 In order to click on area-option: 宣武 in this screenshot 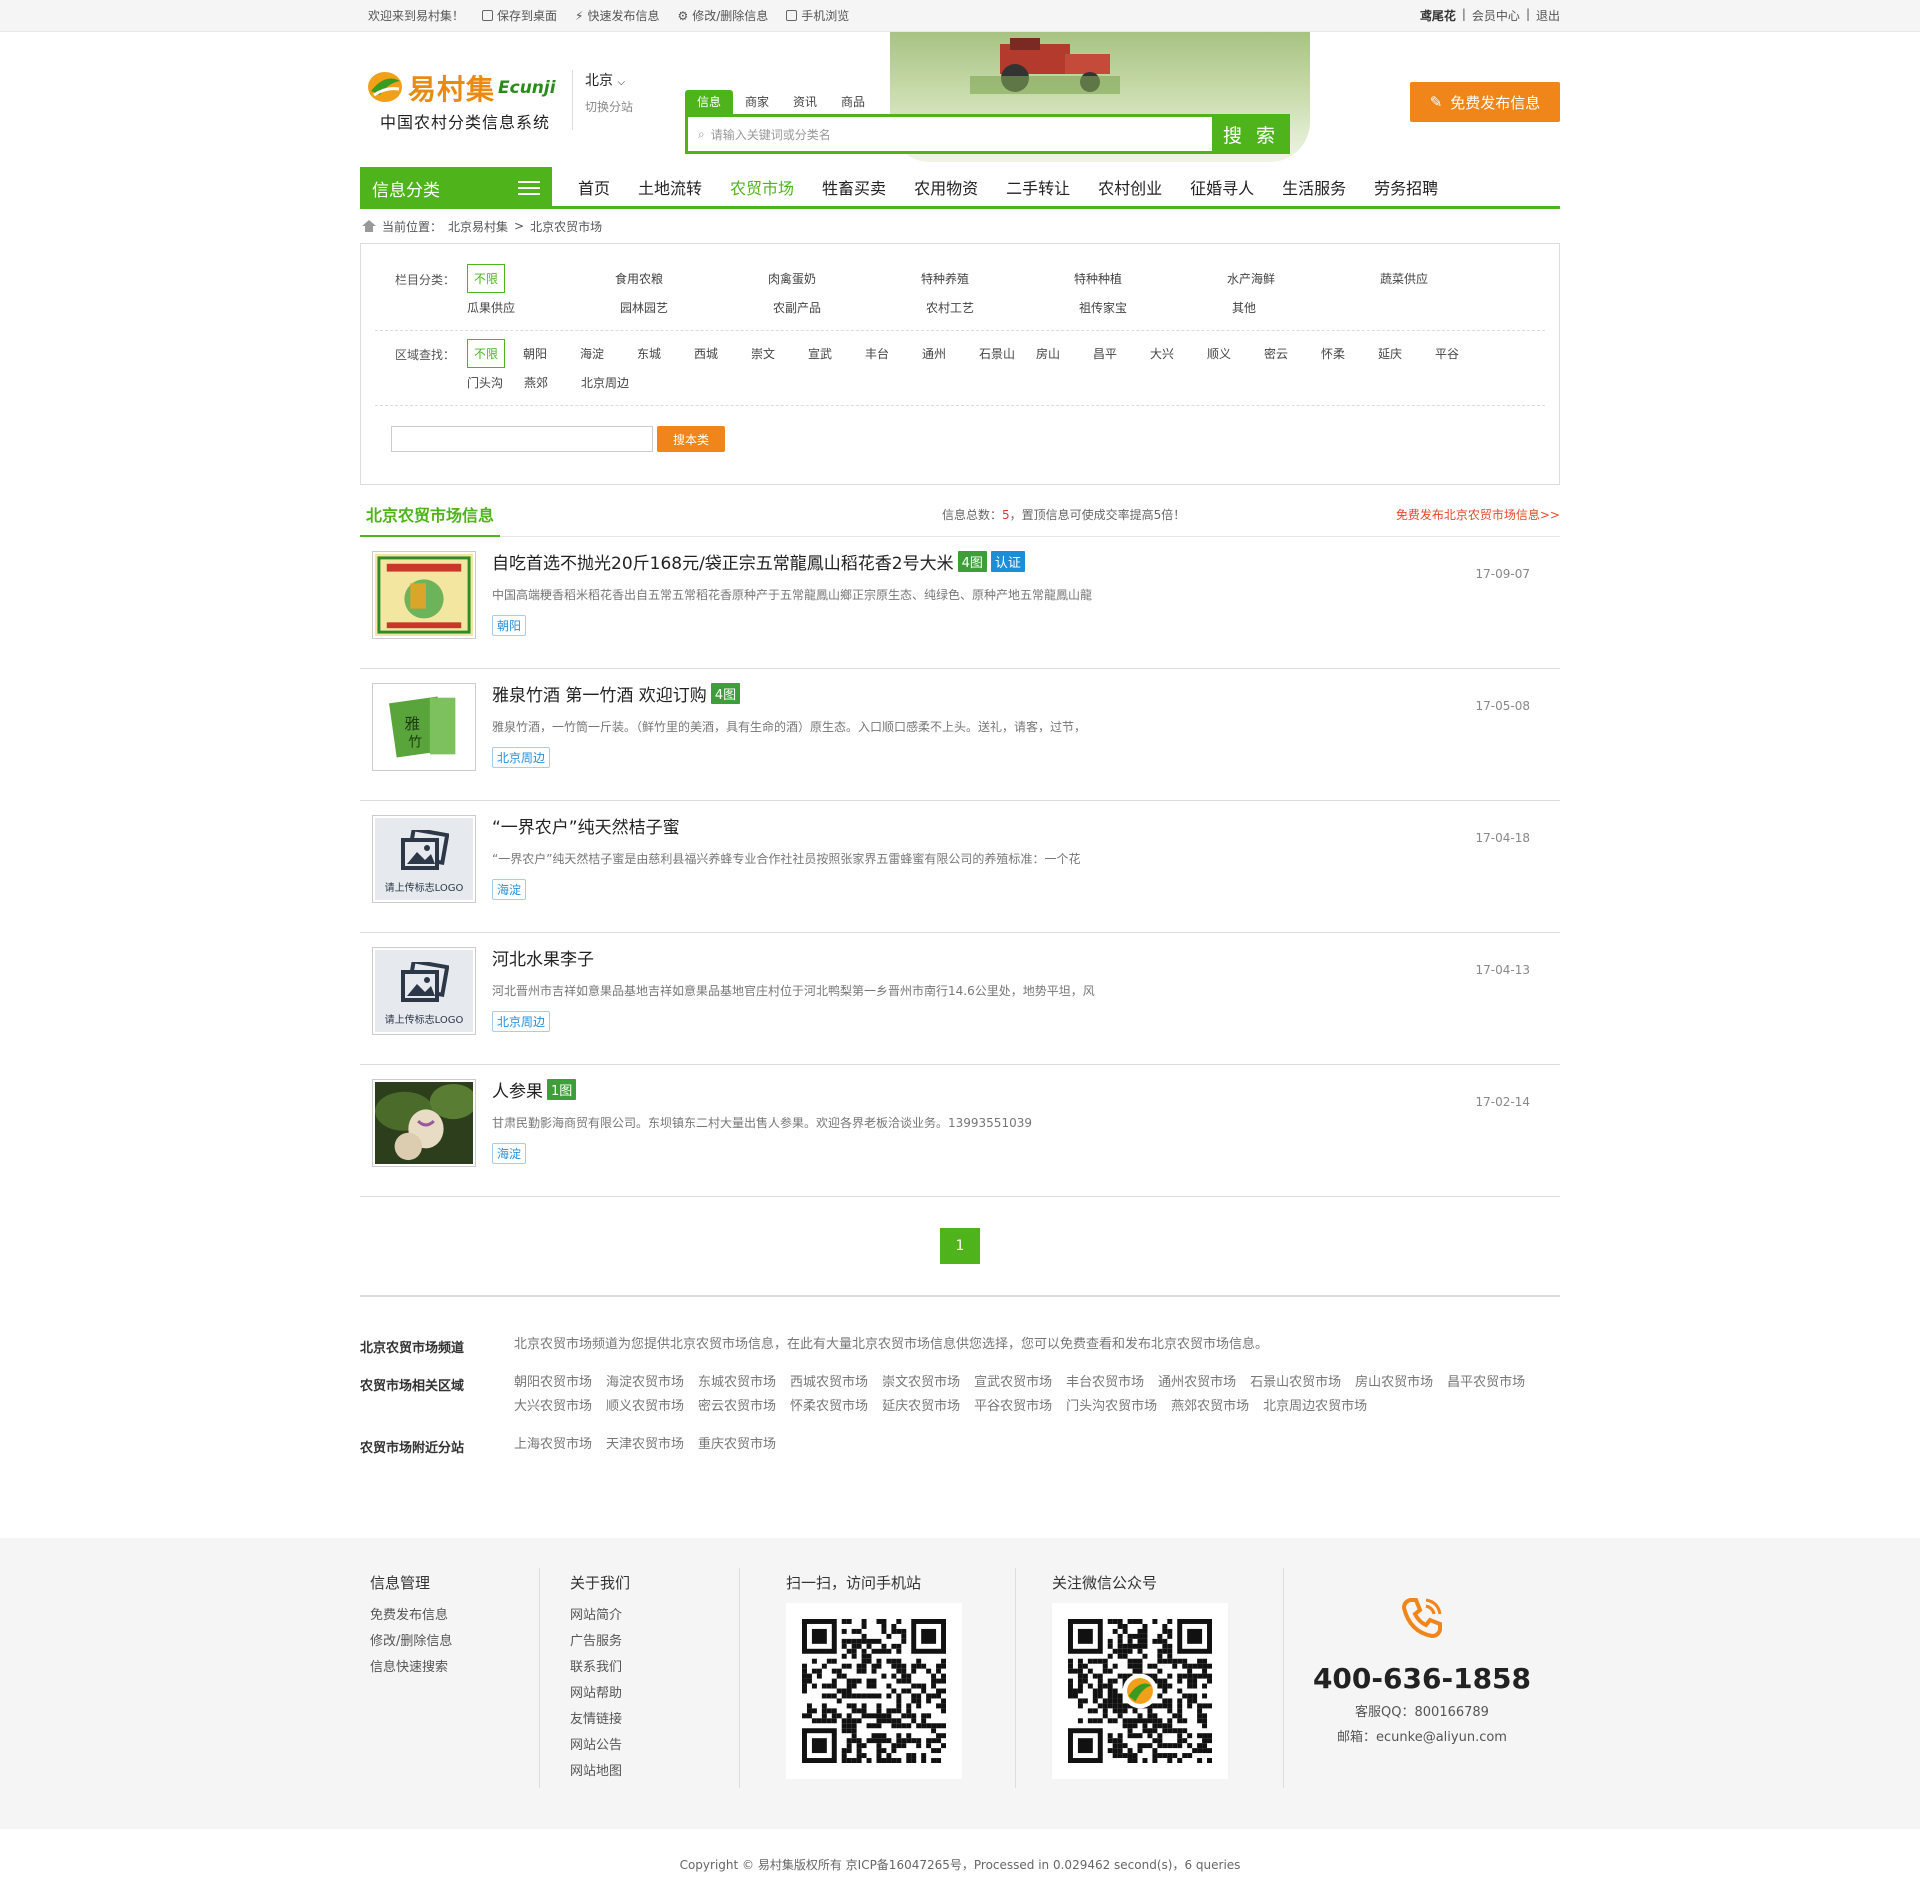, I will do `click(836, 353)`.